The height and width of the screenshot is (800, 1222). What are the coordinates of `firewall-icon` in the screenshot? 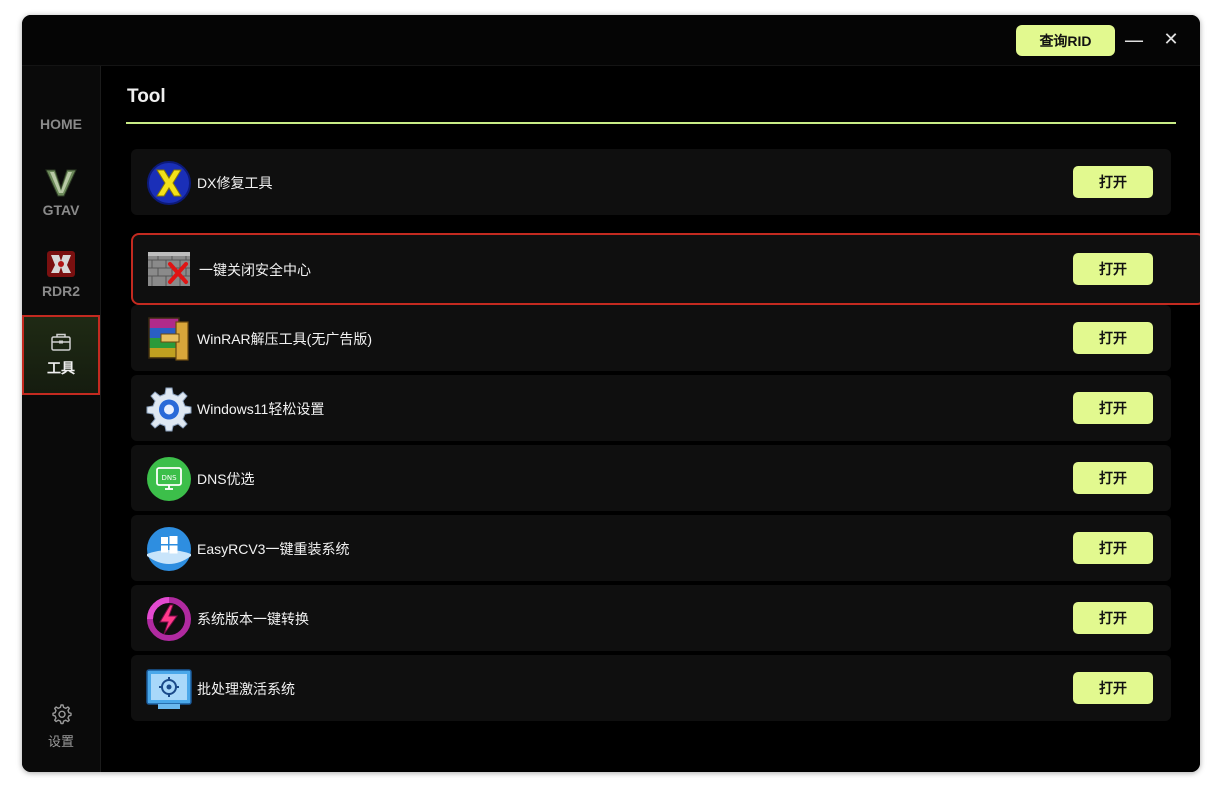 It's located at (169, 269).